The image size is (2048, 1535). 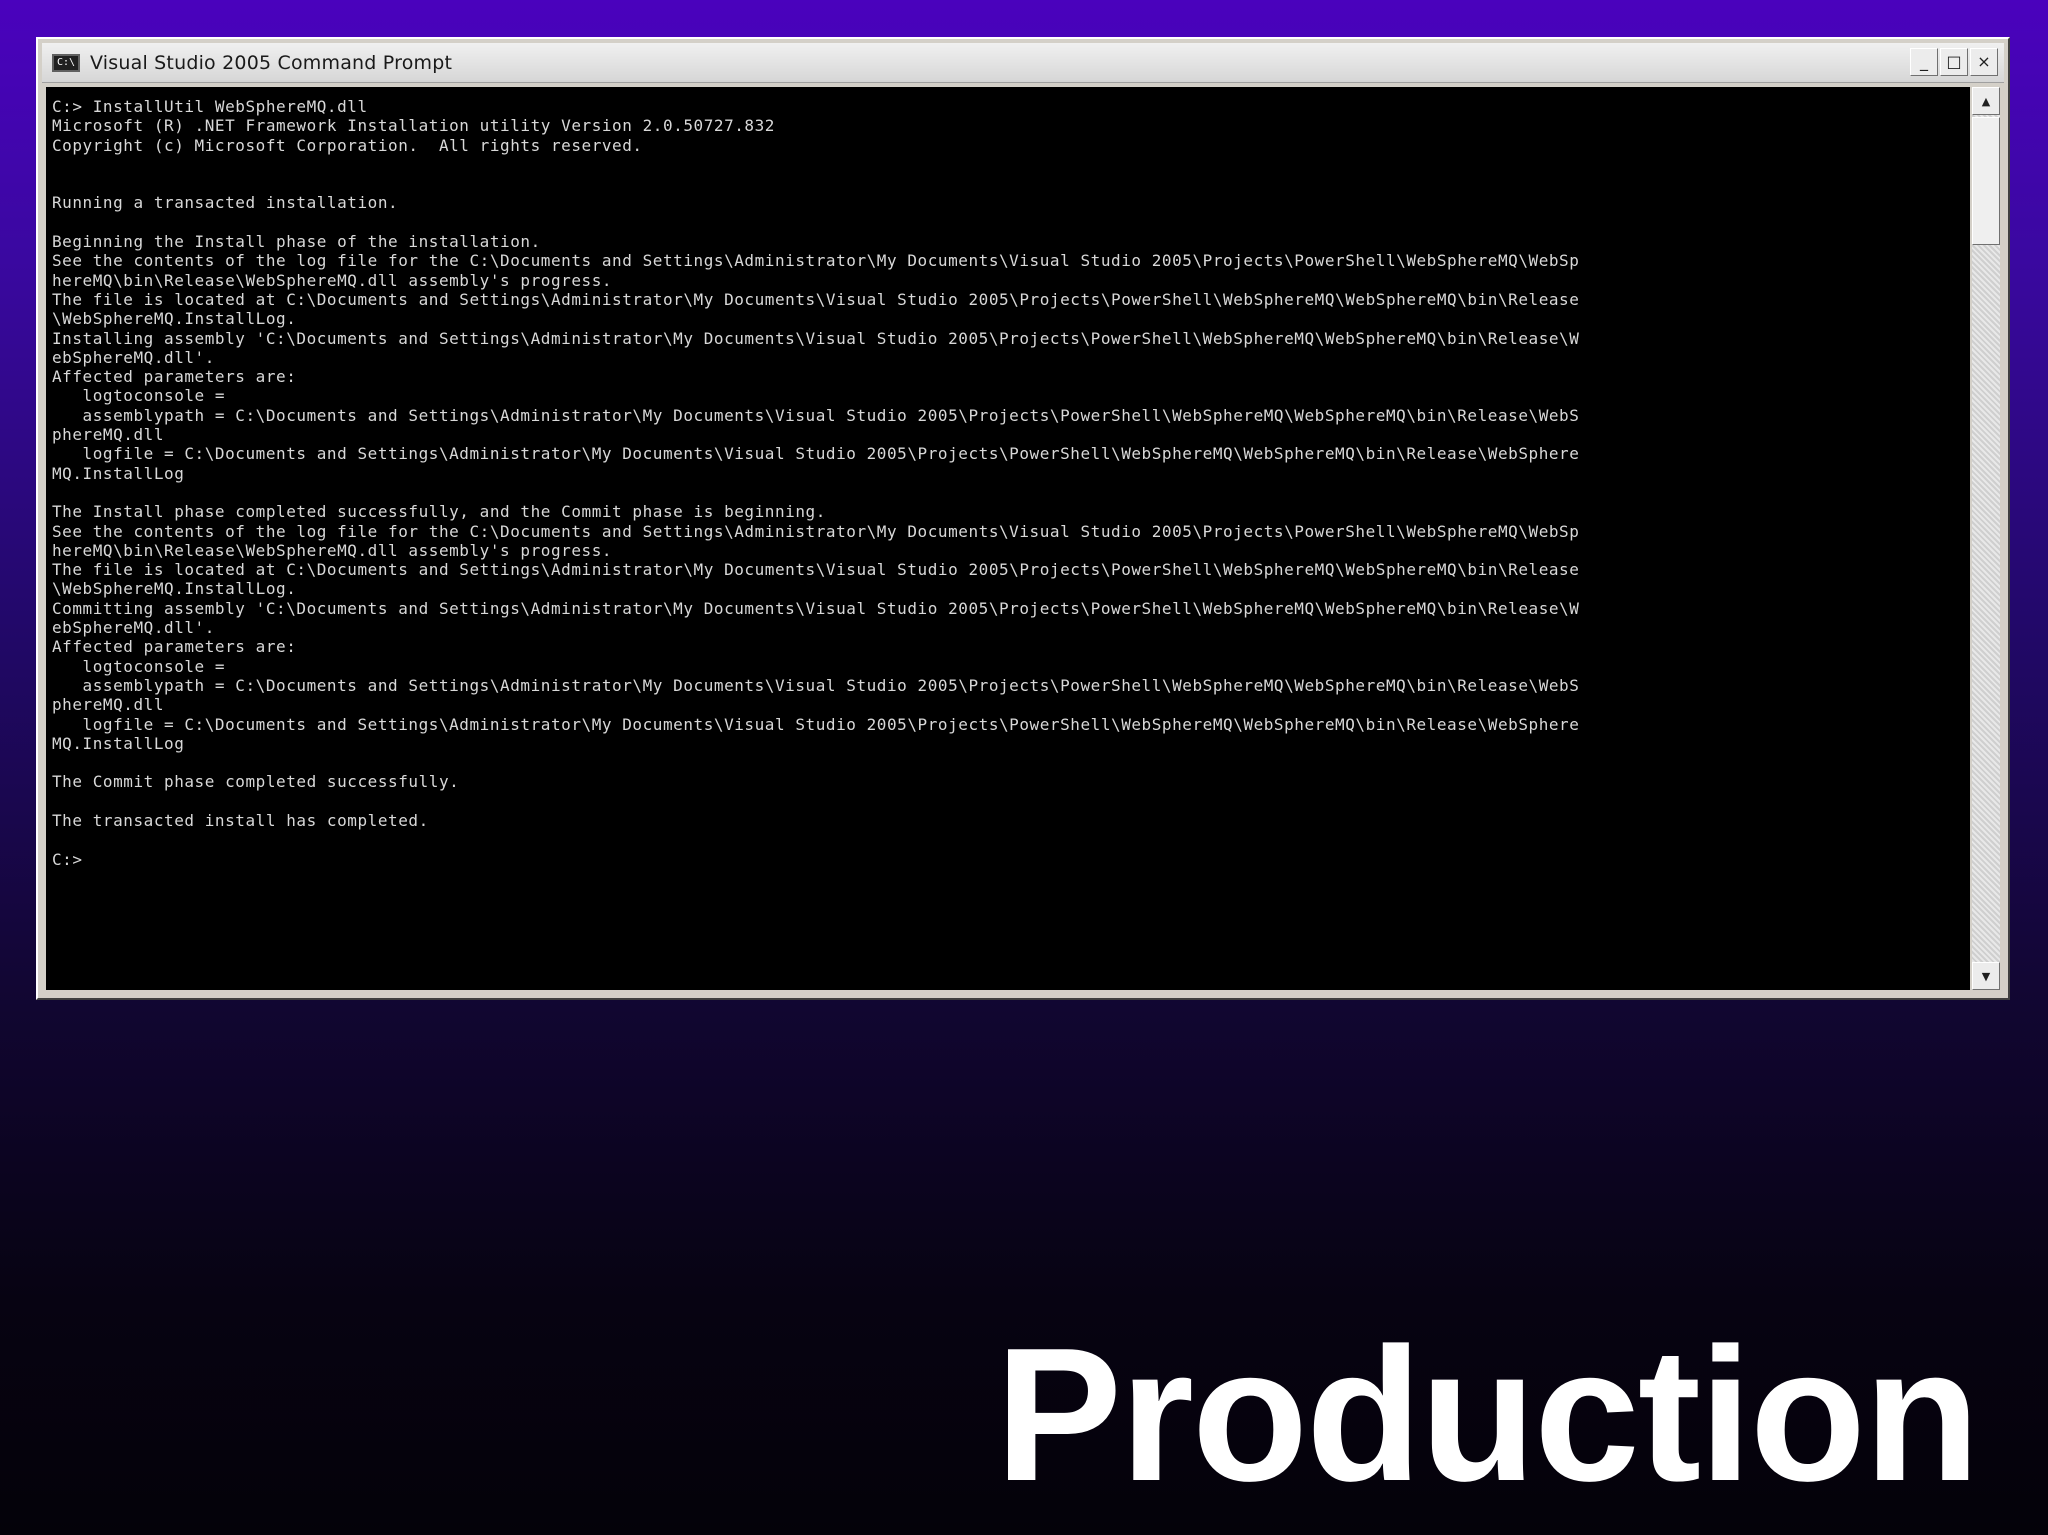 I want to click on vertical-scrollbar: ▲ ▼, so click(x=1986, y=538).